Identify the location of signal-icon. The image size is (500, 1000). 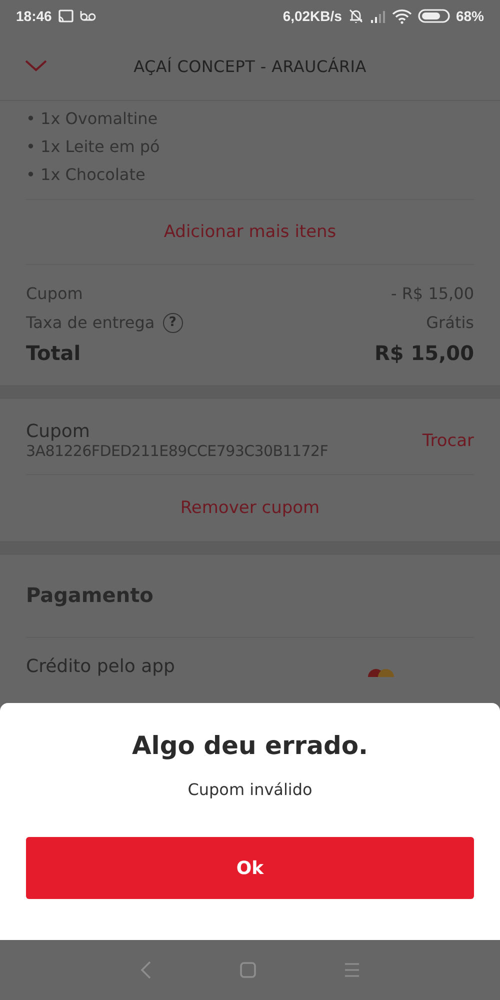
(378, 16).